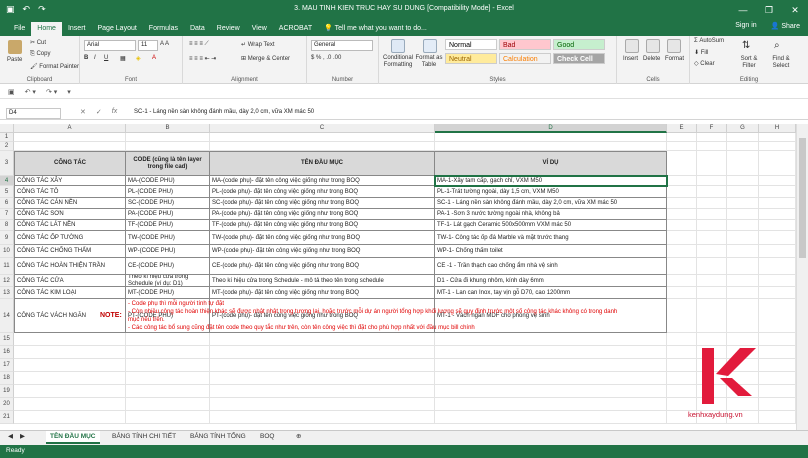 The image size is (808, 458). Describe the element at coordinates (199, 44) in the screenshot. I see `align-top-icons: ≡ ≡ ≡ ⟋` at that location.